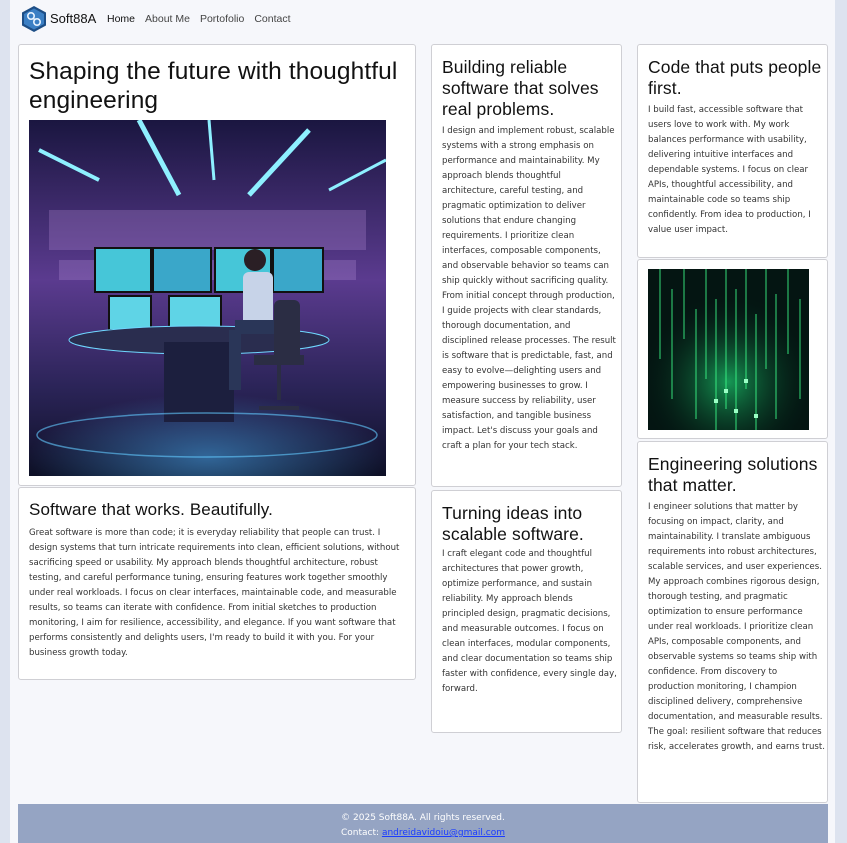  I want to click on footer-contact-label: Contact:, so click(360, 833).